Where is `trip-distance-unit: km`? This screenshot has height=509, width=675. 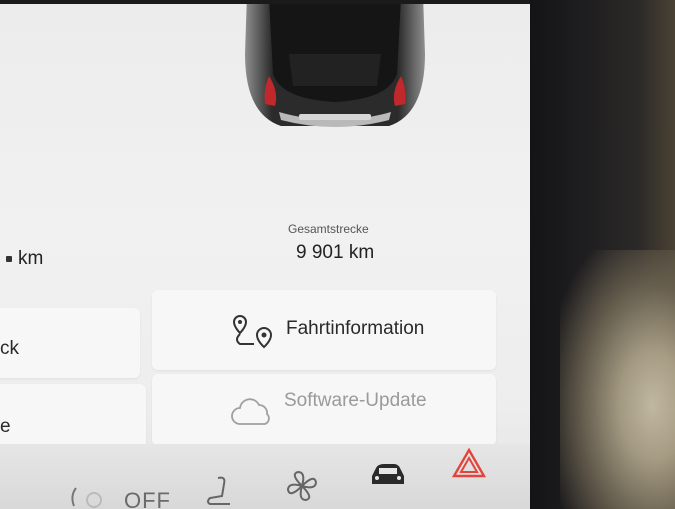
trip-distance-unit: km is located at coordinates (31, 258).